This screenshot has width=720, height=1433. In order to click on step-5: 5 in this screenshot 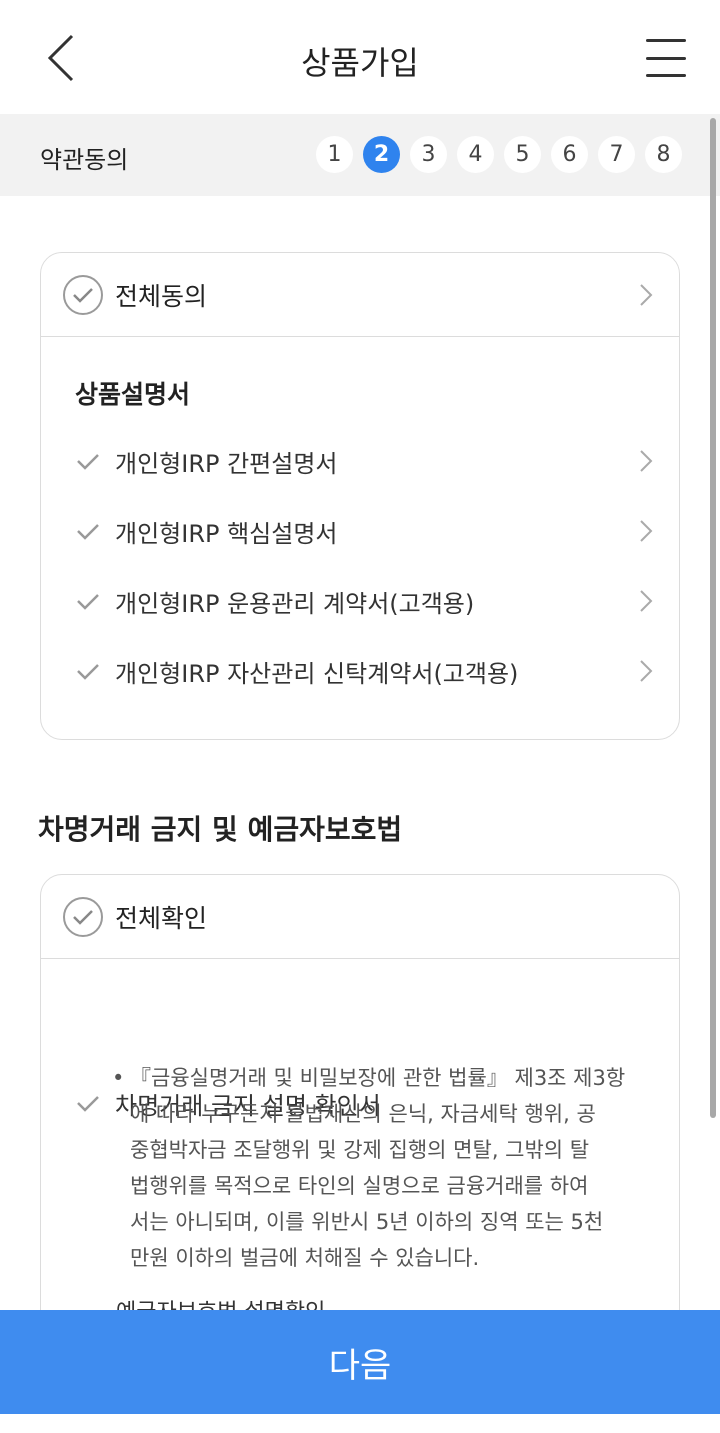, I will do `click(522, 154)`.